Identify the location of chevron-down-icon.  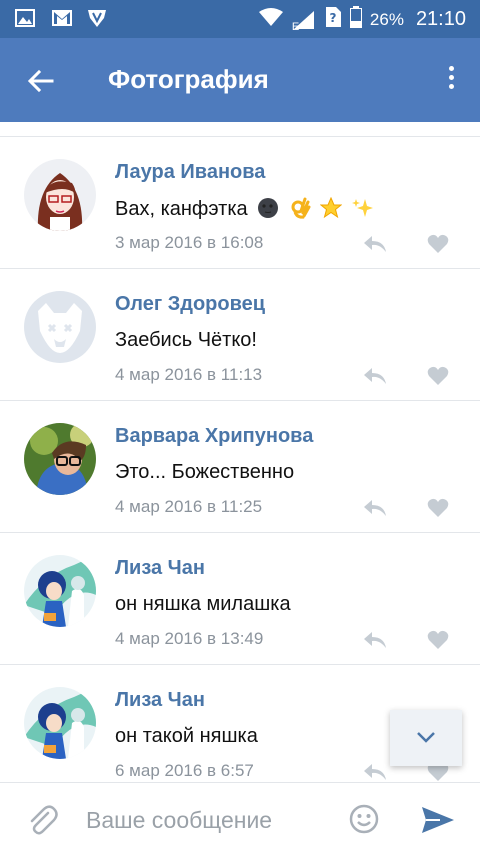
(426, 737).